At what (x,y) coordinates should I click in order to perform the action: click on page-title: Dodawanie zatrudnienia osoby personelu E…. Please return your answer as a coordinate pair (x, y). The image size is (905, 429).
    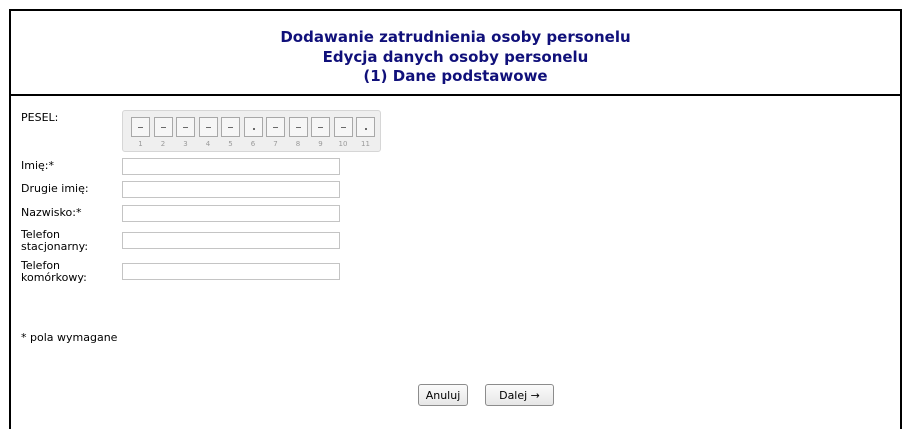
    Looking at the image, I should click on (455, 57).